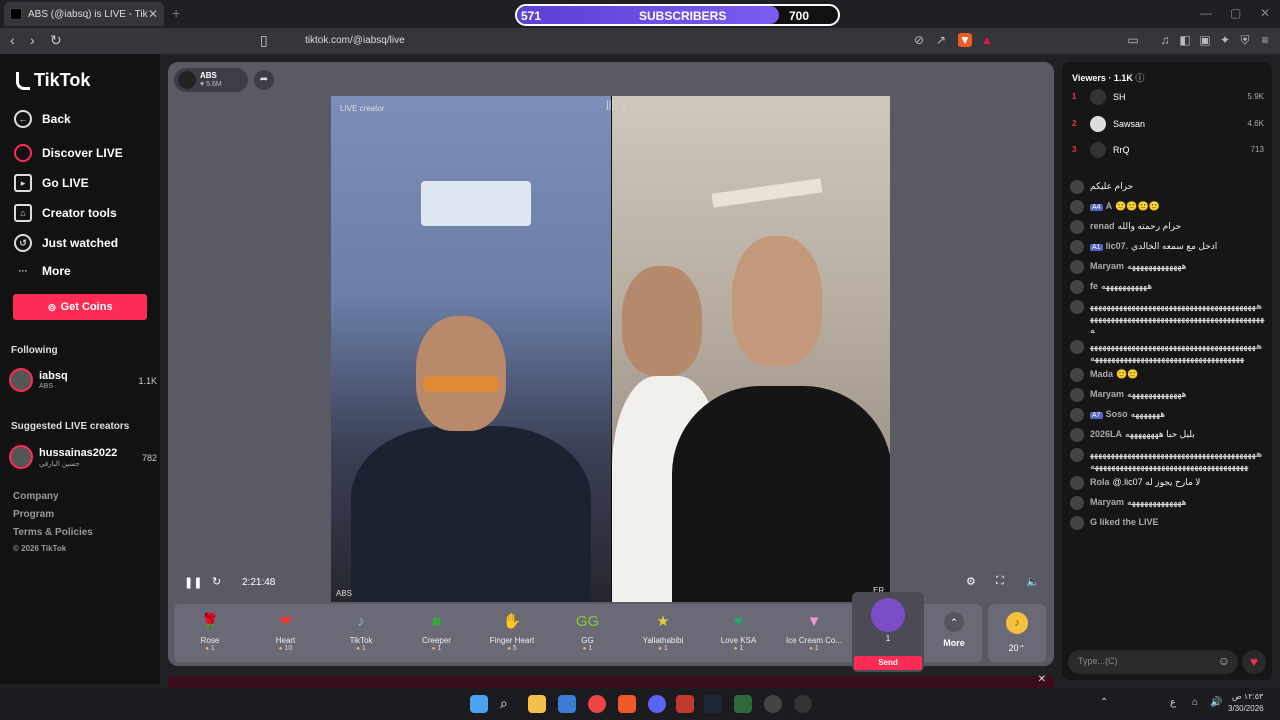  Describe the element at coordinates (1235, 13) in the screenshot. I see `maximize-icon: ▢` at that location.